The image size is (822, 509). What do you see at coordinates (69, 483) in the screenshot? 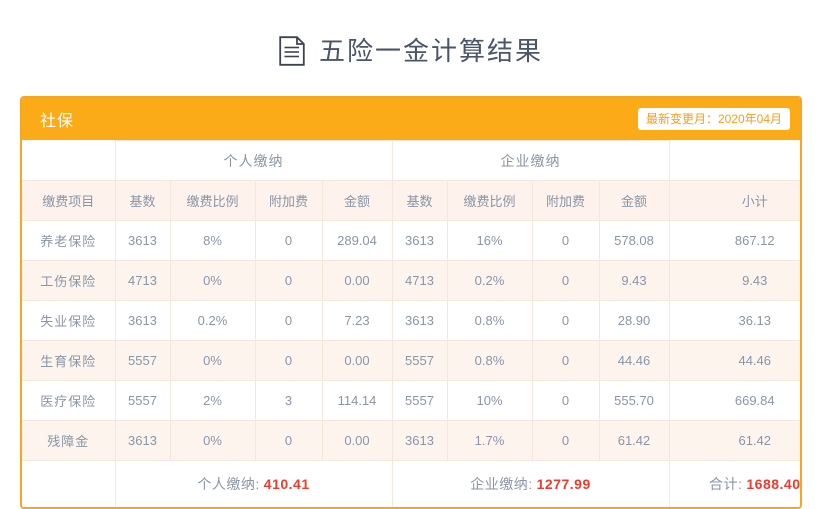
I see `totals-blank-cell` at bounding box center [69, 483].